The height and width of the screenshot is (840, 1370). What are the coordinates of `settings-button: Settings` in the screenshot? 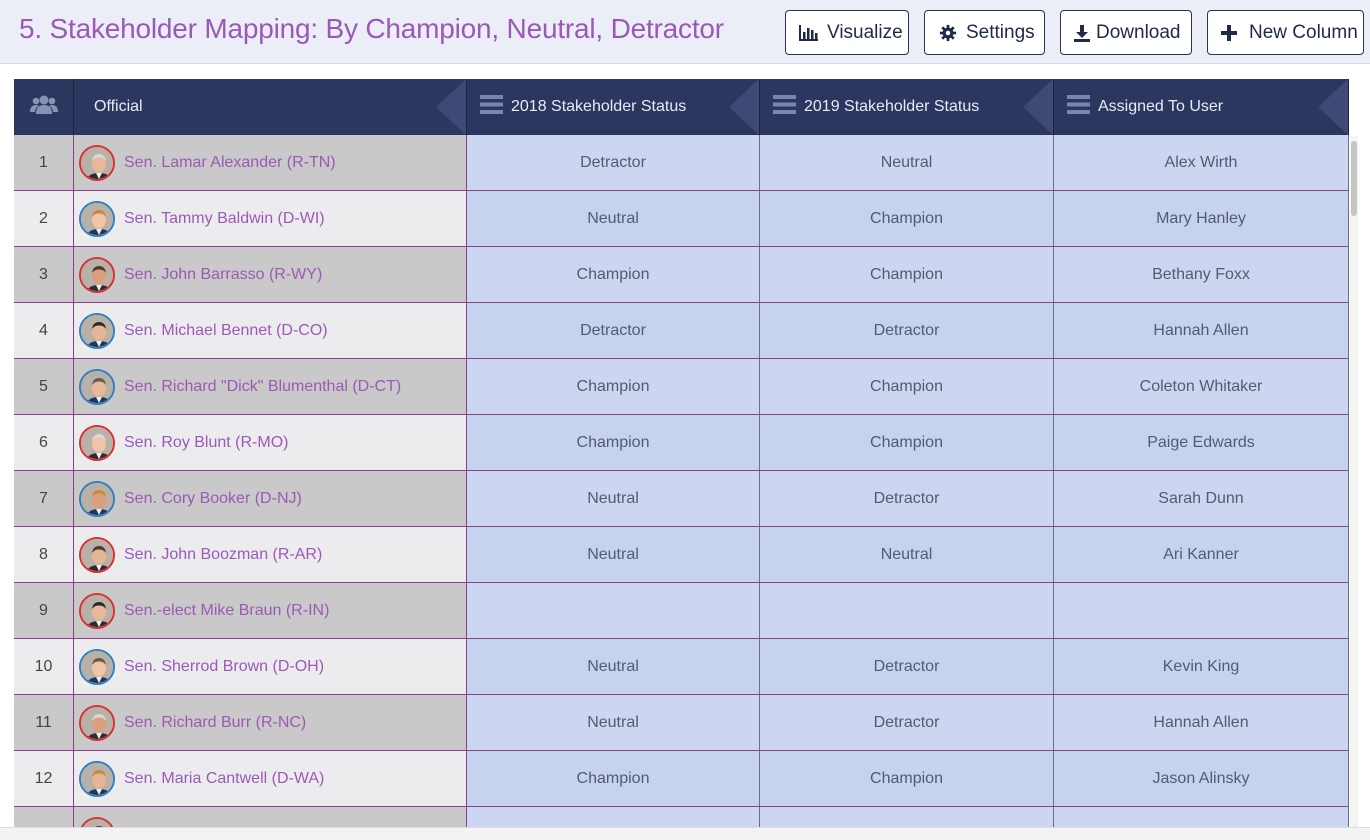 It's located at (984, 32).